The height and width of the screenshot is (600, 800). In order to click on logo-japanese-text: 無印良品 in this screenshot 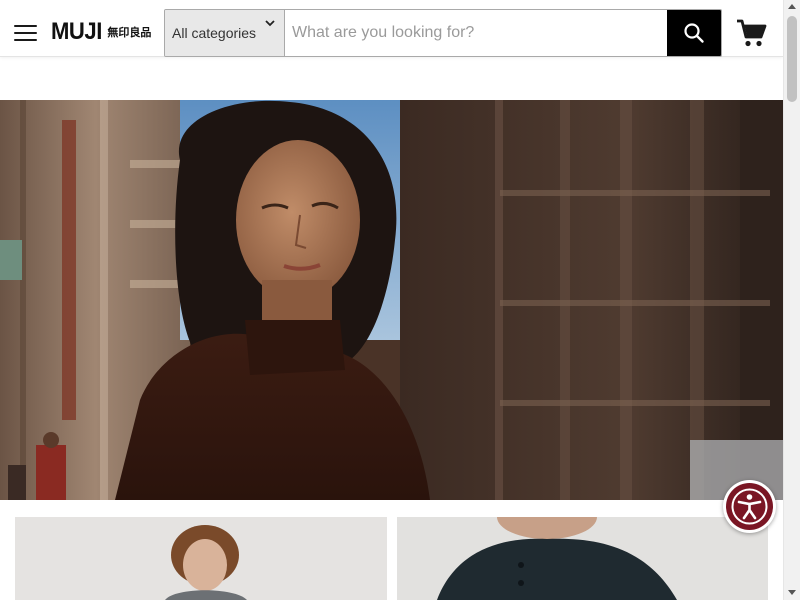, I will do `click(129, 32)`.